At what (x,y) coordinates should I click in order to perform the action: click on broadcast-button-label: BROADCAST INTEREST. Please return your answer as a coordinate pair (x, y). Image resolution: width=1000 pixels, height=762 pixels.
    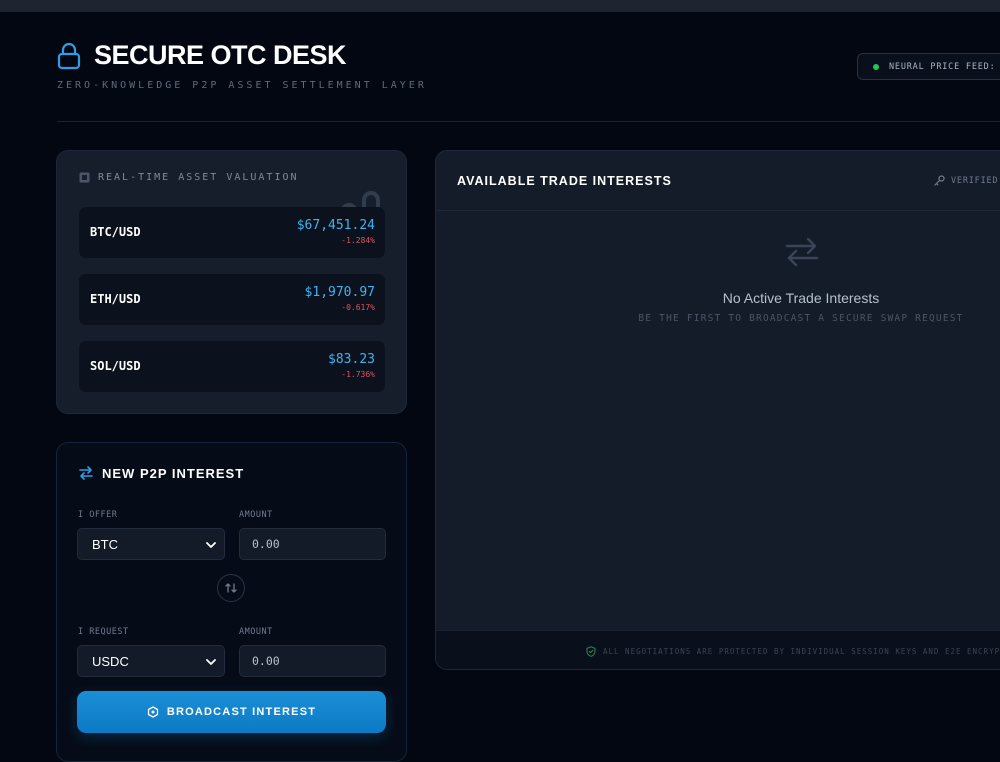
    Looking at the image, I should click on (241, 712).